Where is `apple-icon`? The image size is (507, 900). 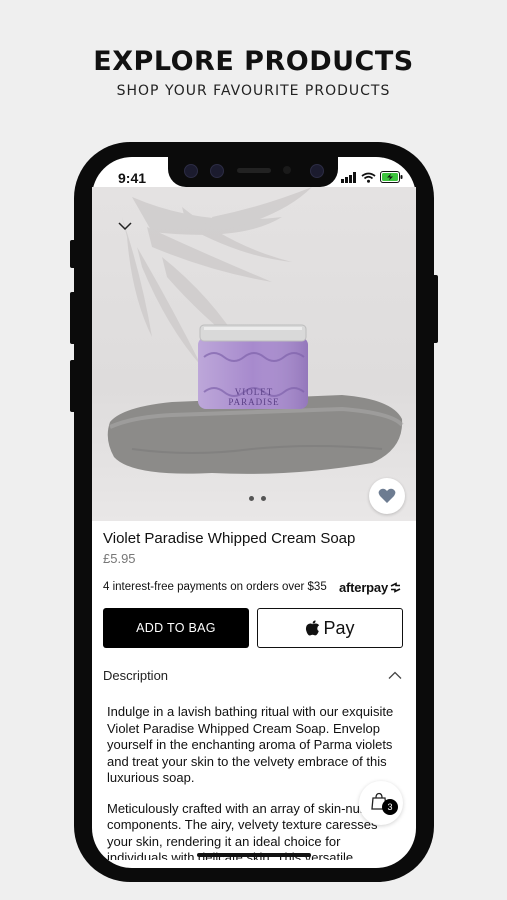
apple-icon is located at coordinates (313, 628).